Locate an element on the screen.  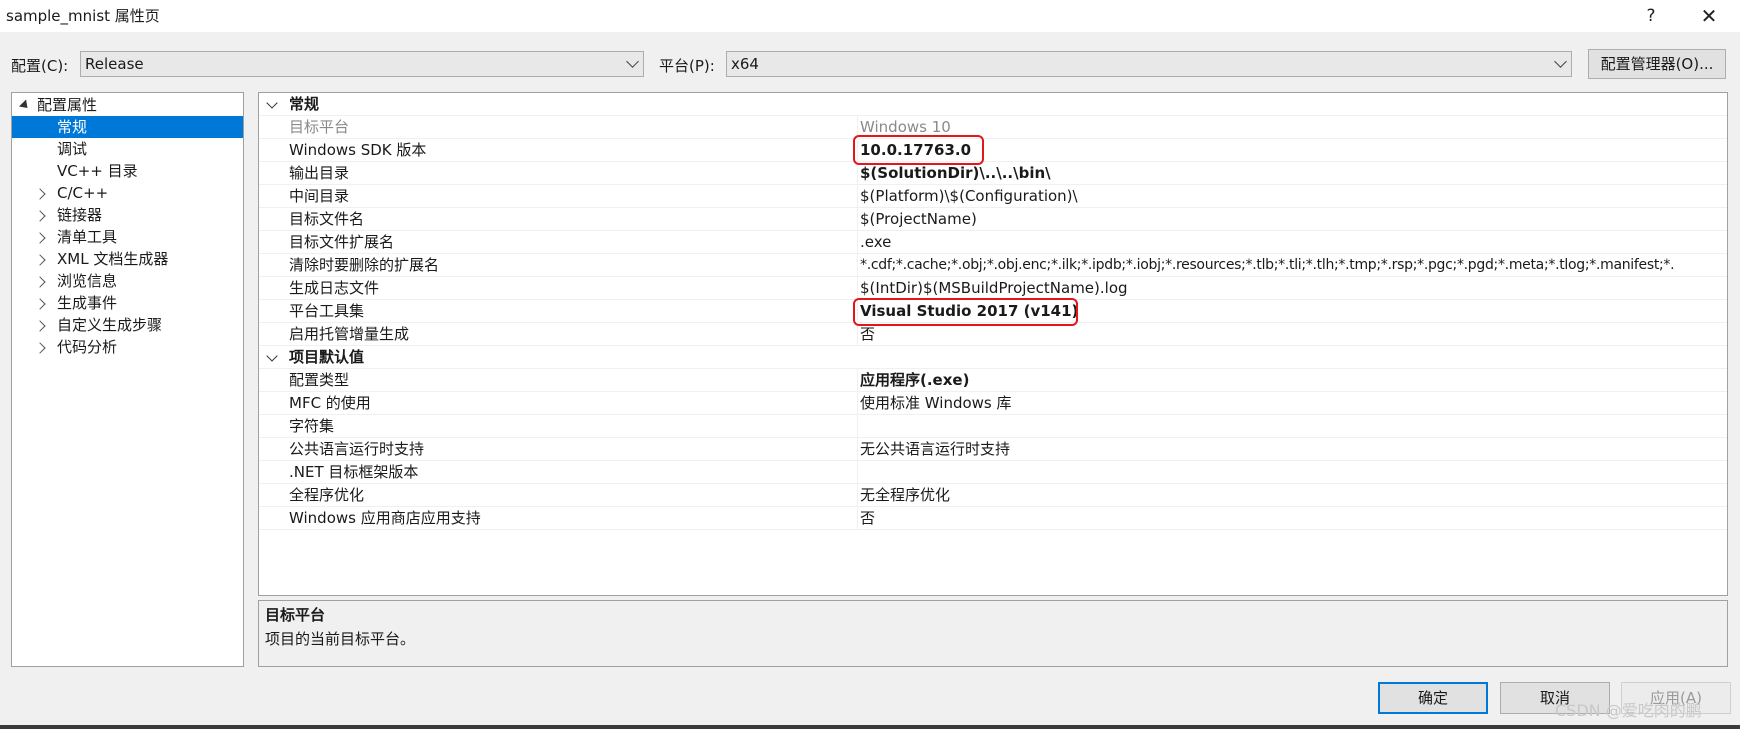
prop-name: 启用托管增量生成 is located at coordinates (349, 334).